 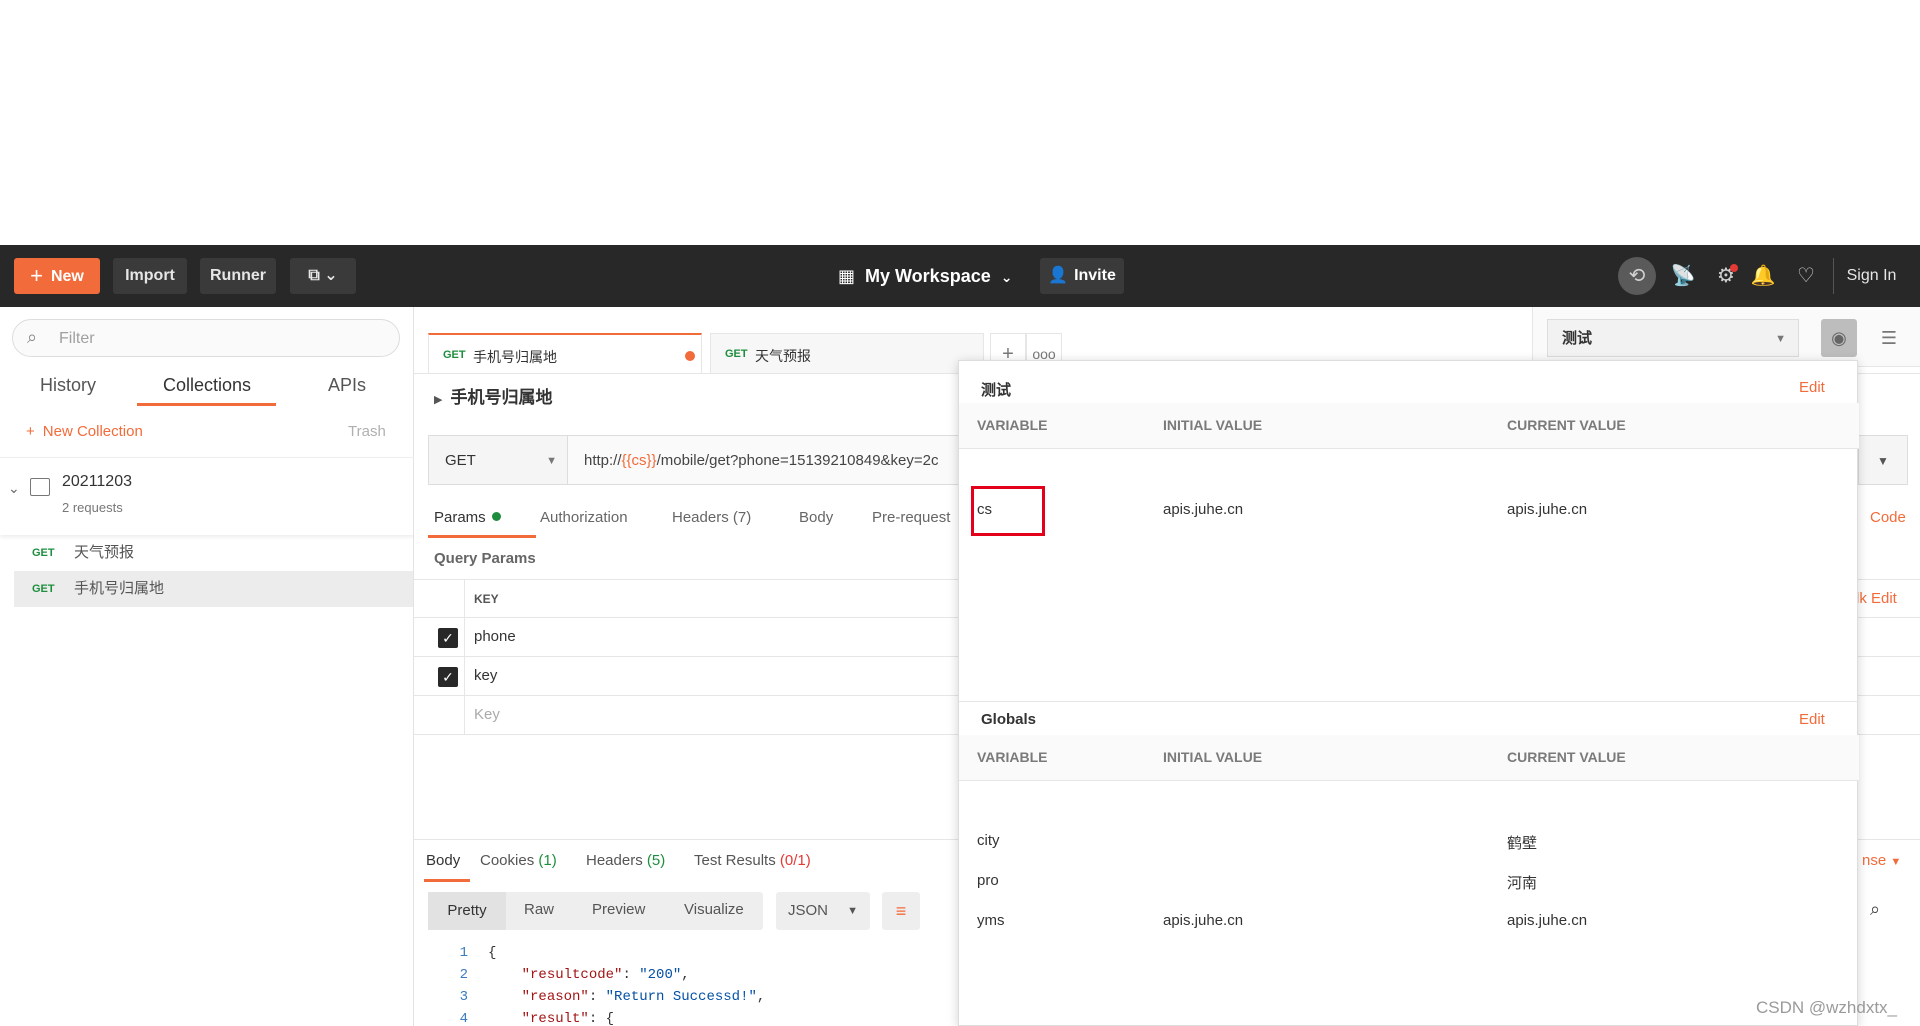 What do you see at coordinates (1871, 276) in the screenshot?
I see `sign-in-button: Sign In` at bounding box center [1871, 276].